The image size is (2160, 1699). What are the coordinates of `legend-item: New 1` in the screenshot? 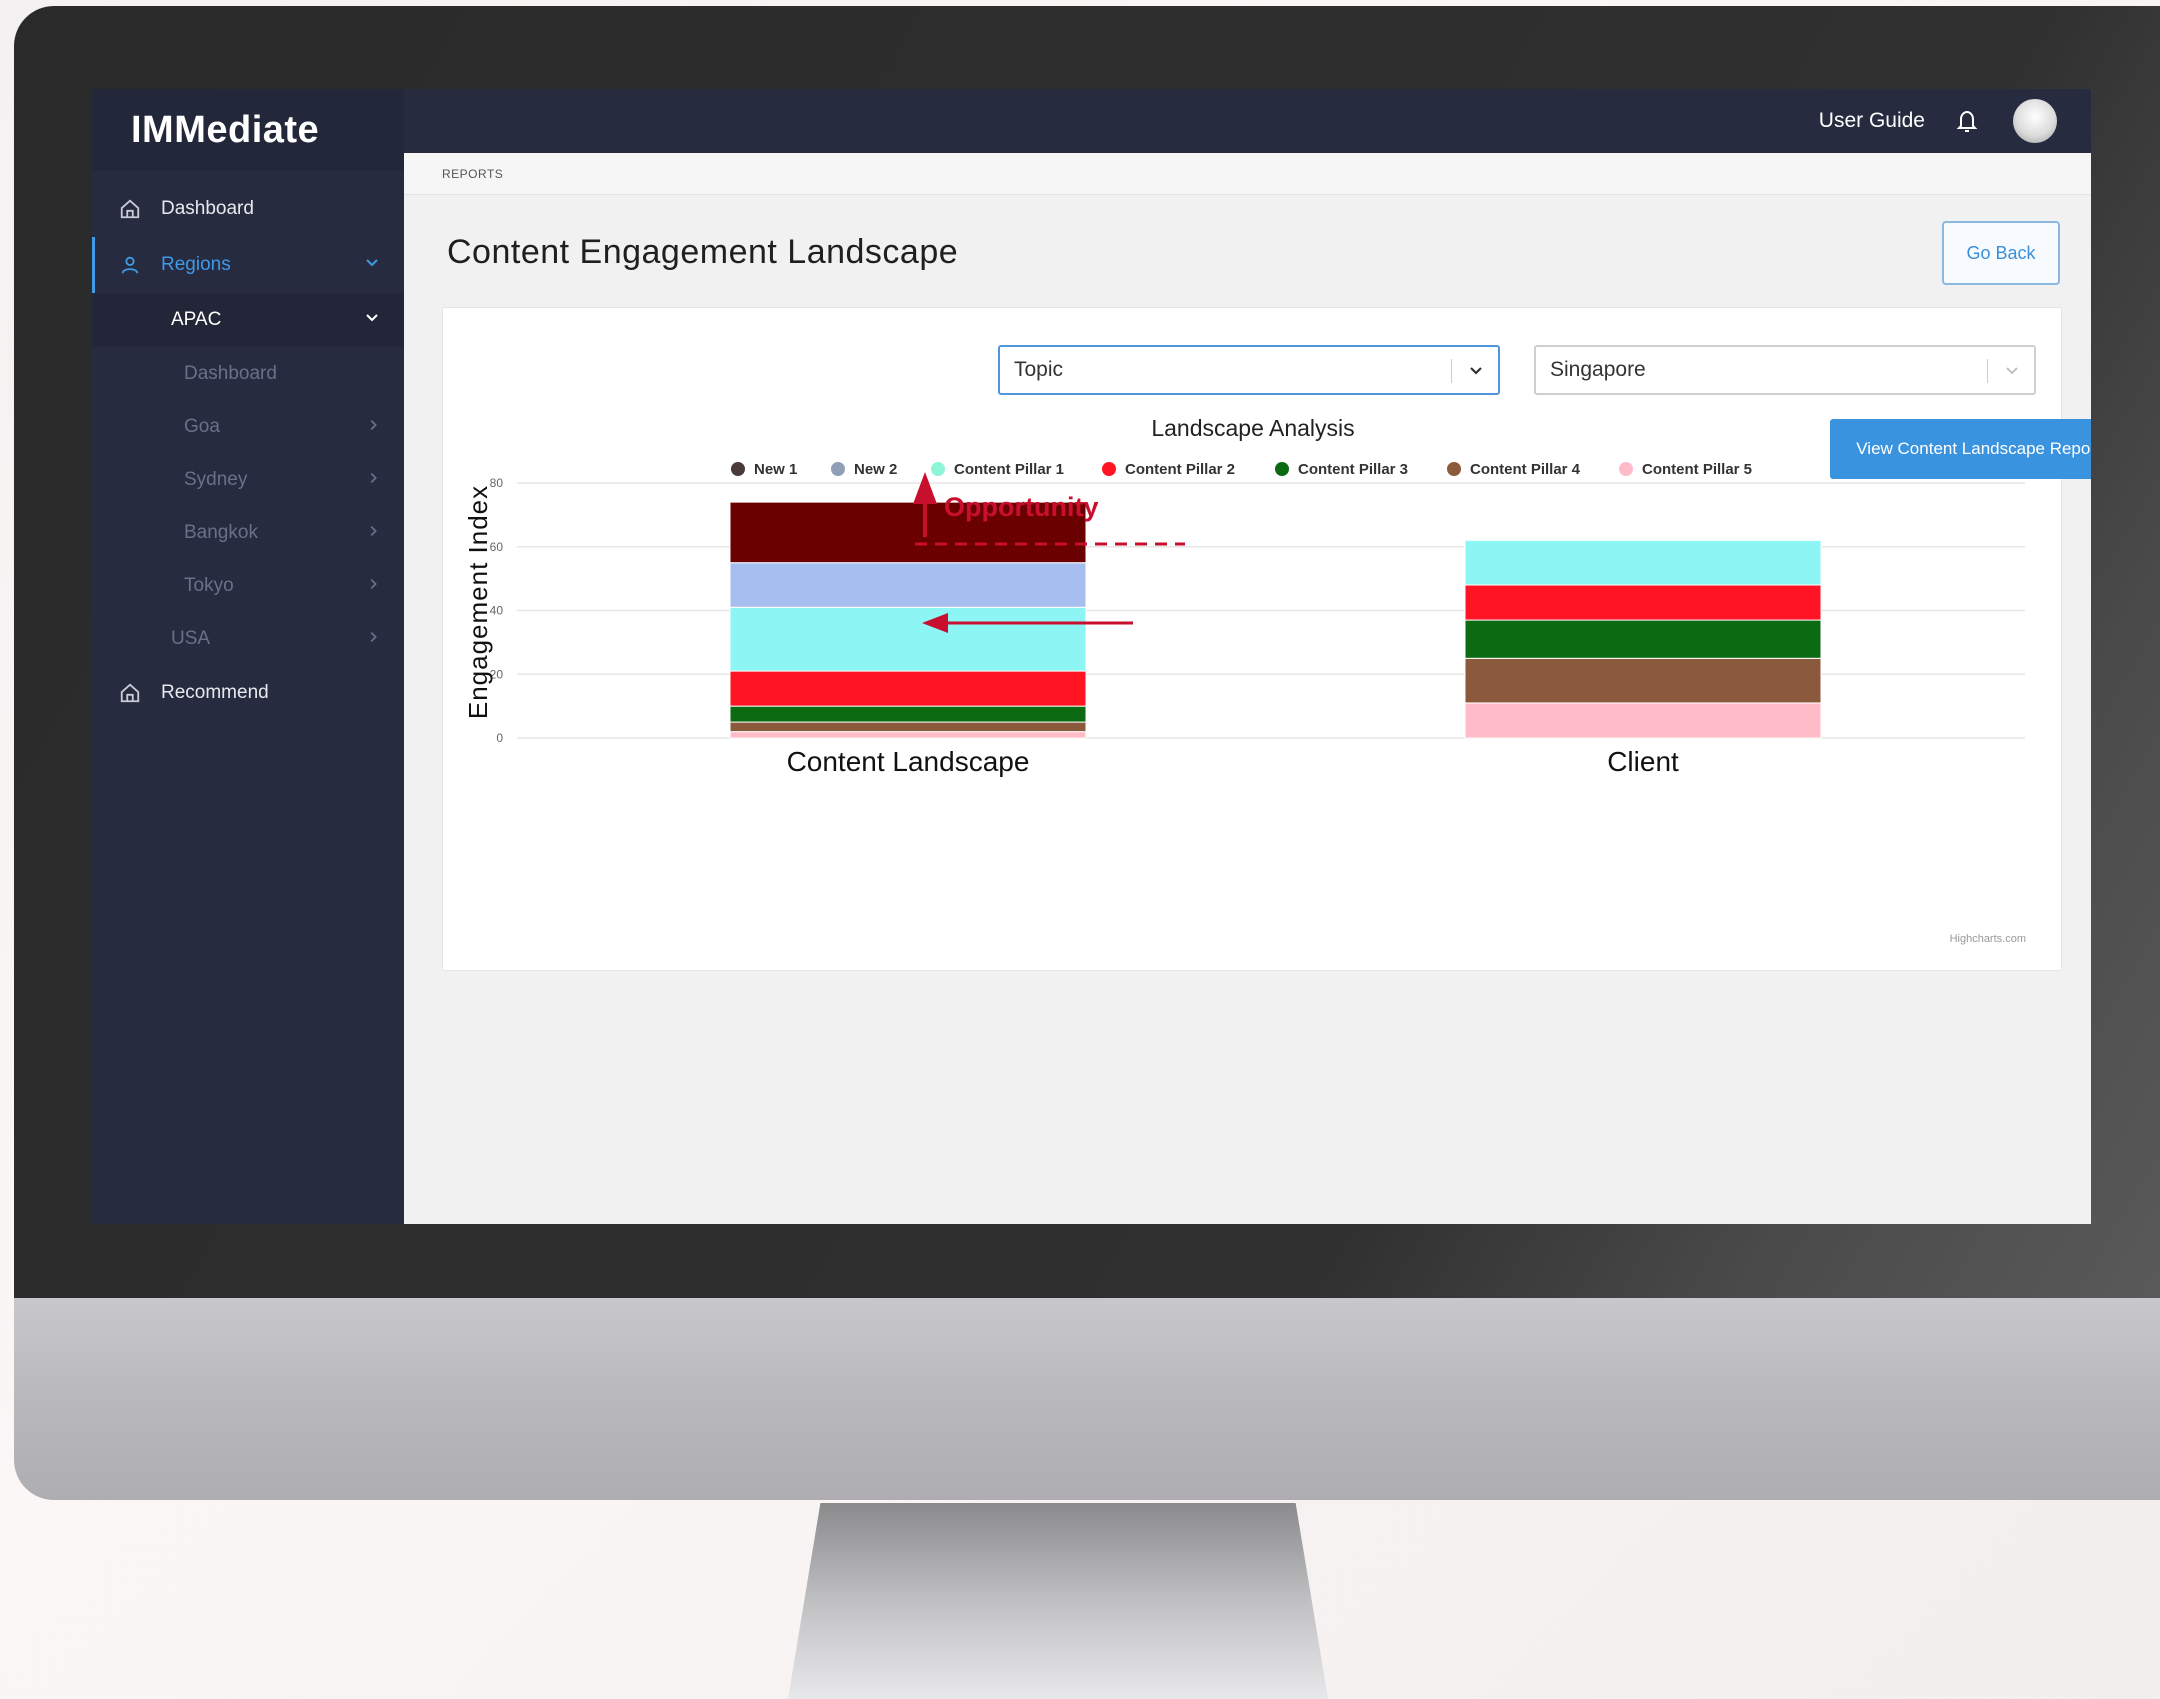 It's located at (775, 469).